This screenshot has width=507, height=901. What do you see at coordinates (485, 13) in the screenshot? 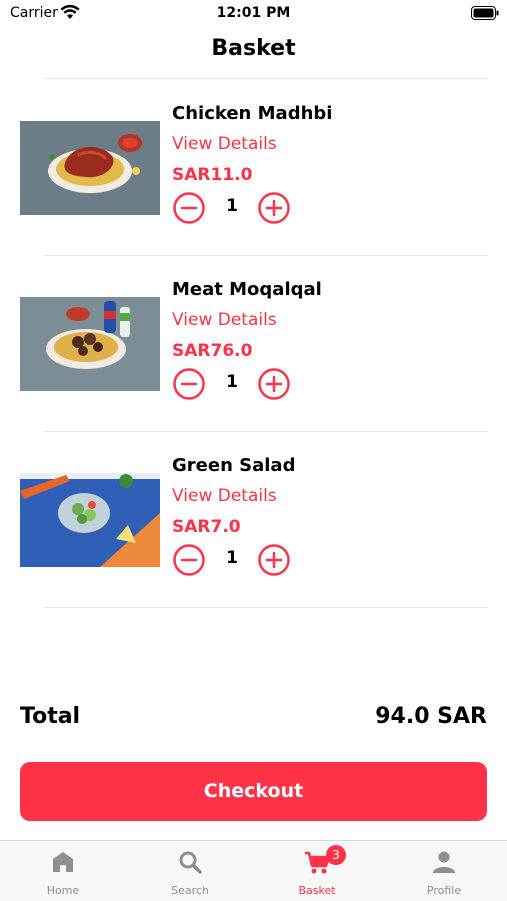
I see `battery-icon` at bounding box center [485, 13].